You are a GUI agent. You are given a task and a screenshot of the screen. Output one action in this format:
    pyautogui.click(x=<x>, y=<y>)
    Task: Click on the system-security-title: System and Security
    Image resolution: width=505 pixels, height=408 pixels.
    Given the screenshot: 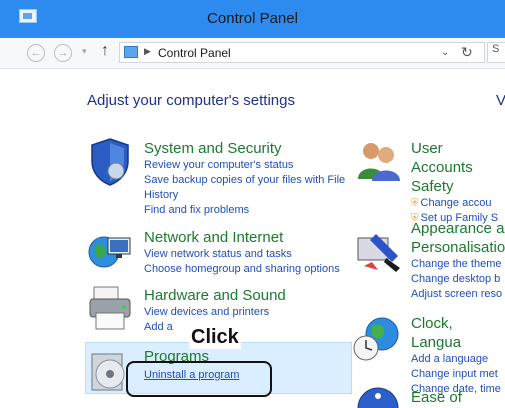 What is the action you would take?
    pyautogui.click(x=244, y=148)
    